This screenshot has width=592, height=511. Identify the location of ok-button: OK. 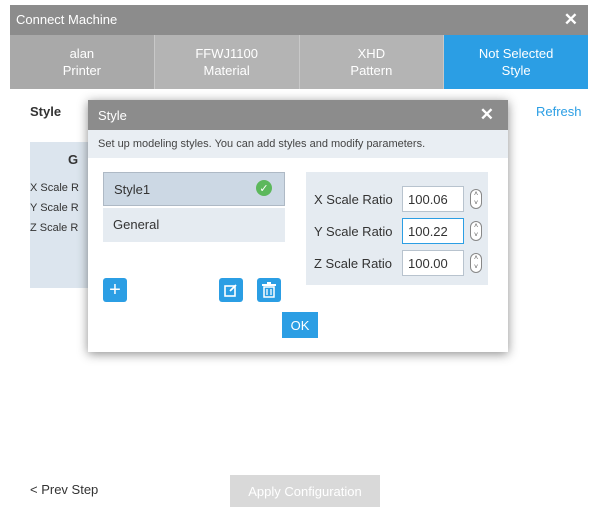
(300, 325).